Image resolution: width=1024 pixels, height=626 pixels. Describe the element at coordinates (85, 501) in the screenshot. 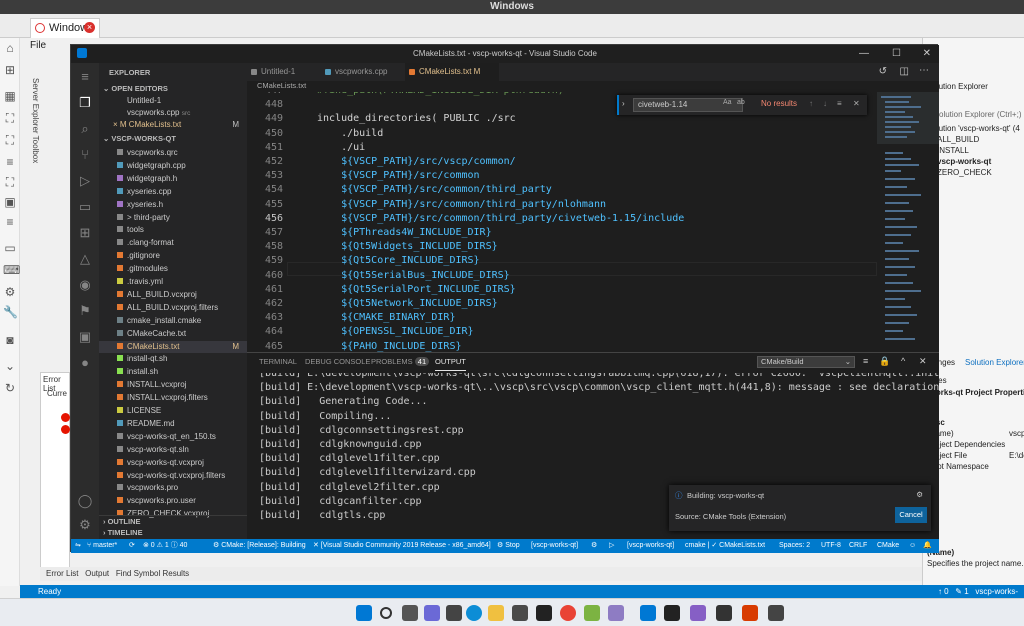

I see `account-icon: ◯` at that location.